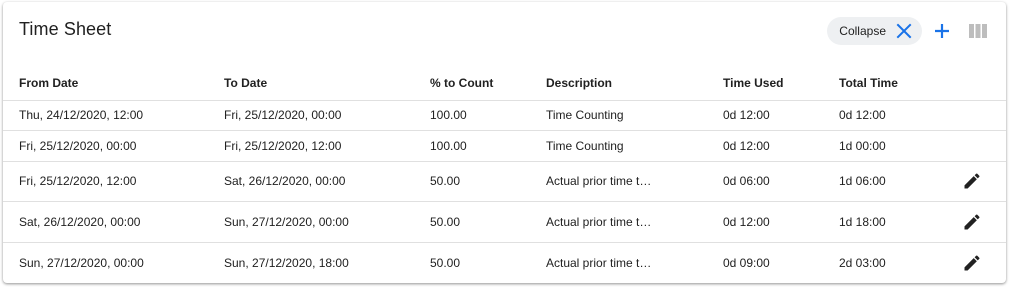 This screenshot has height=287, width=1010. Describe the element at coordinates (862, 31) in the screenshot. I see `collapse-label: Collapse` at that location.